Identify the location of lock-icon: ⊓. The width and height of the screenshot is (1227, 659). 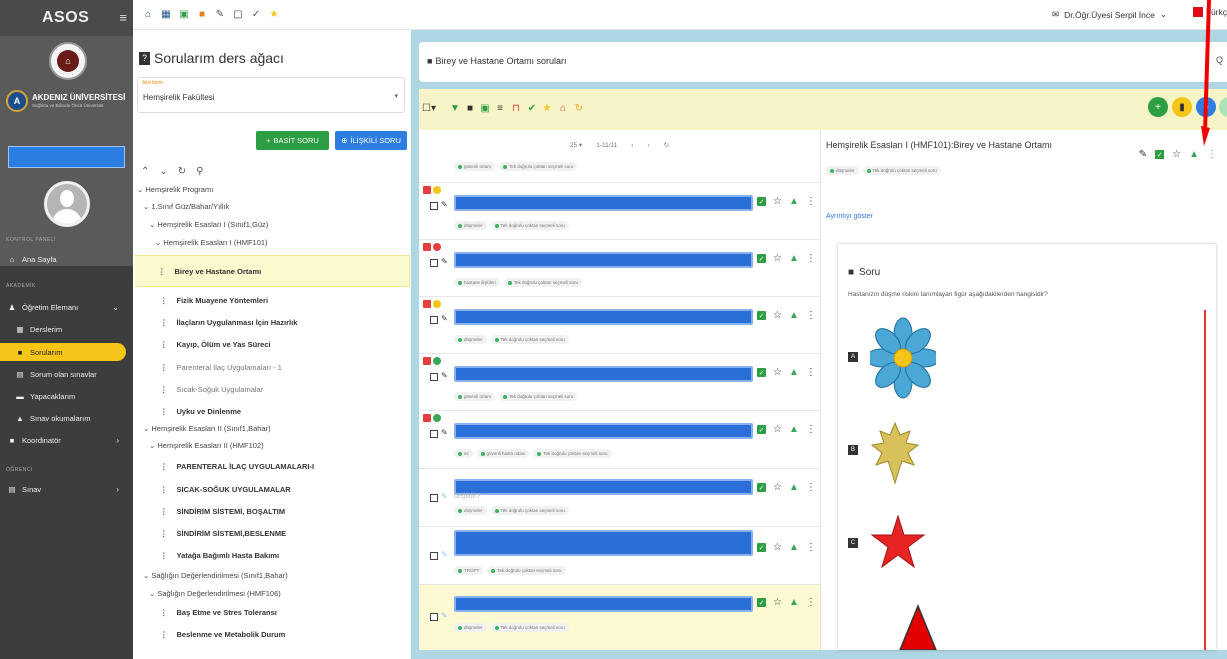
(516, 108).